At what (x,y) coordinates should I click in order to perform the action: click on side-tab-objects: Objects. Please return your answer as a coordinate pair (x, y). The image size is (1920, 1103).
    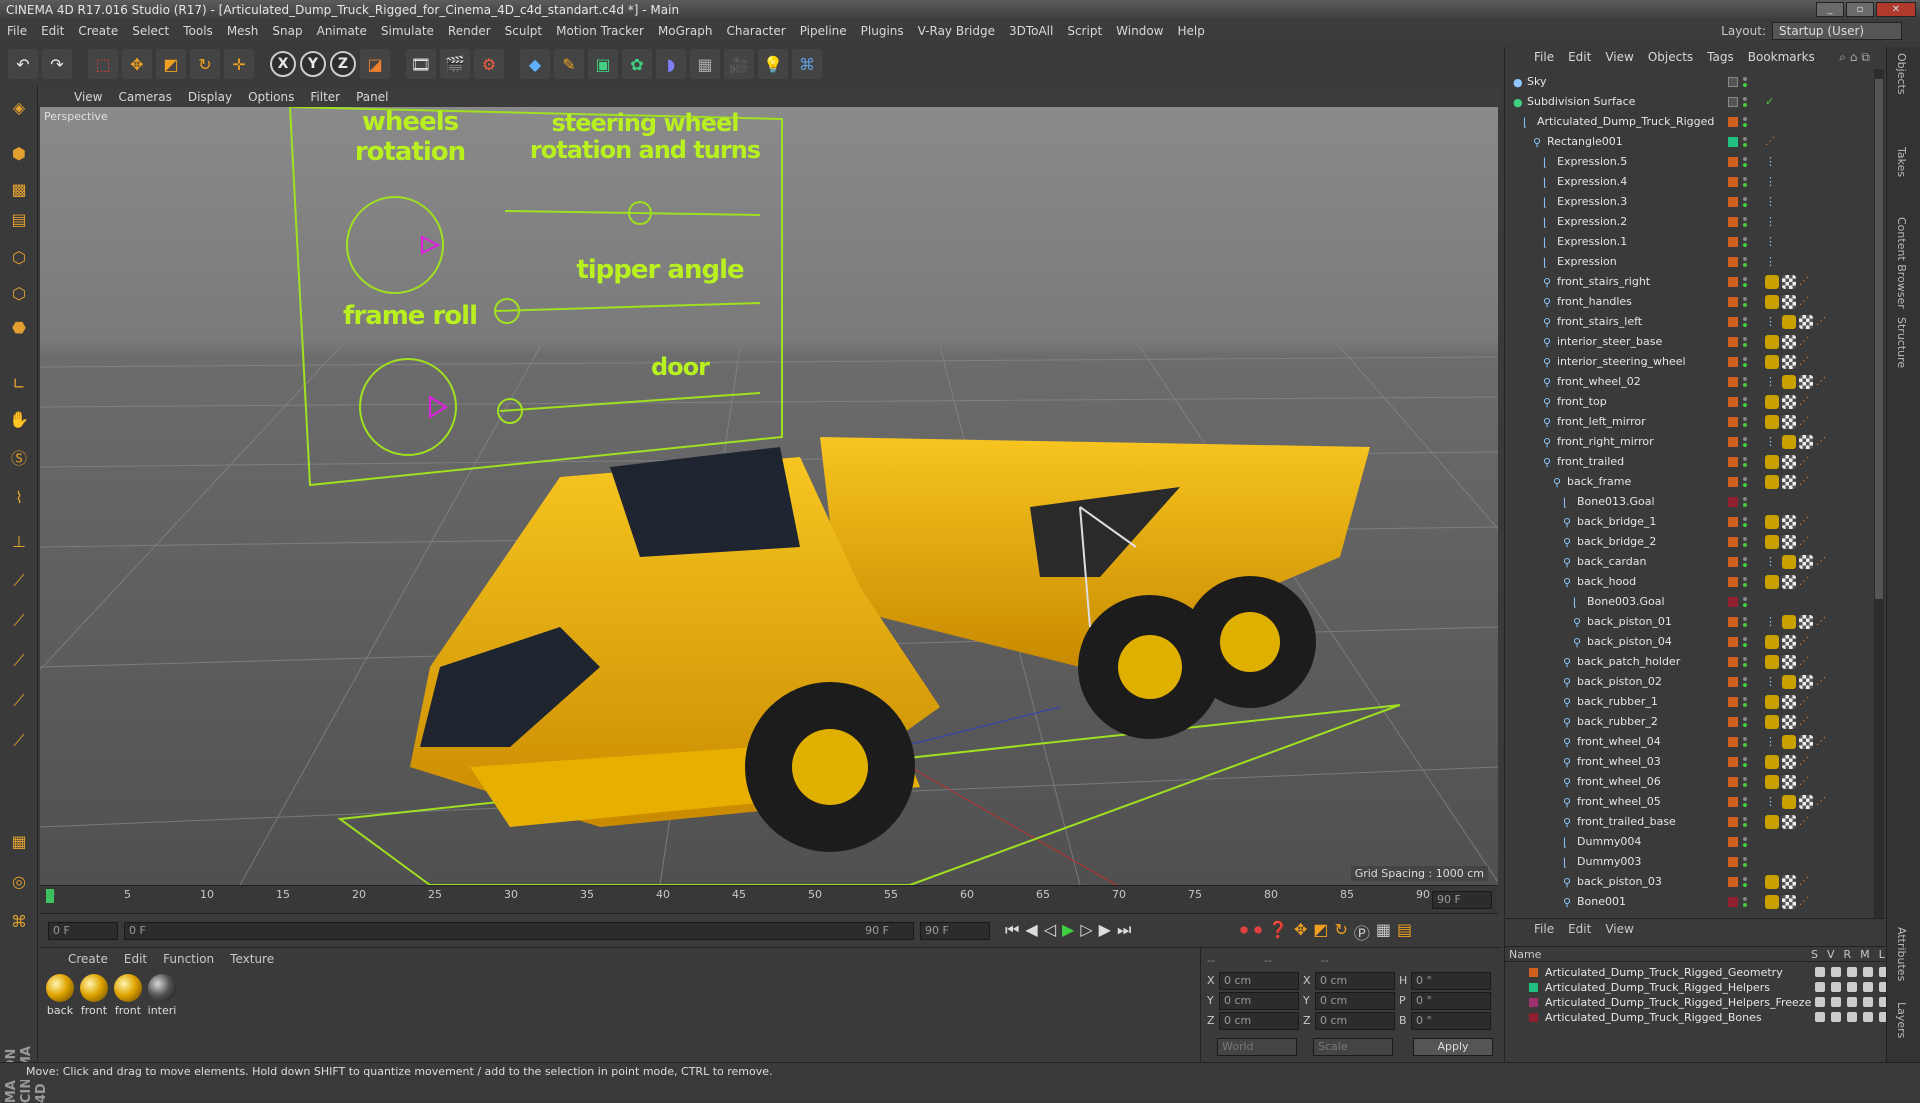
    Looking at the image, I should click on (1901, 74).